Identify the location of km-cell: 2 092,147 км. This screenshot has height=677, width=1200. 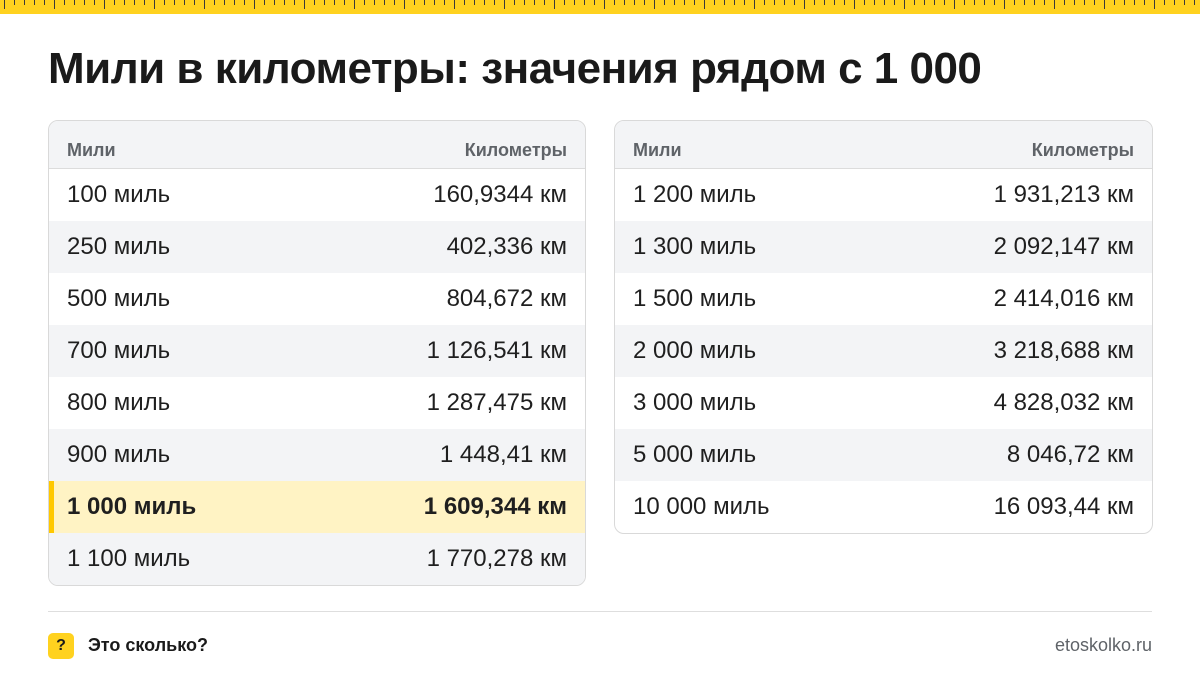
(1063, 246).